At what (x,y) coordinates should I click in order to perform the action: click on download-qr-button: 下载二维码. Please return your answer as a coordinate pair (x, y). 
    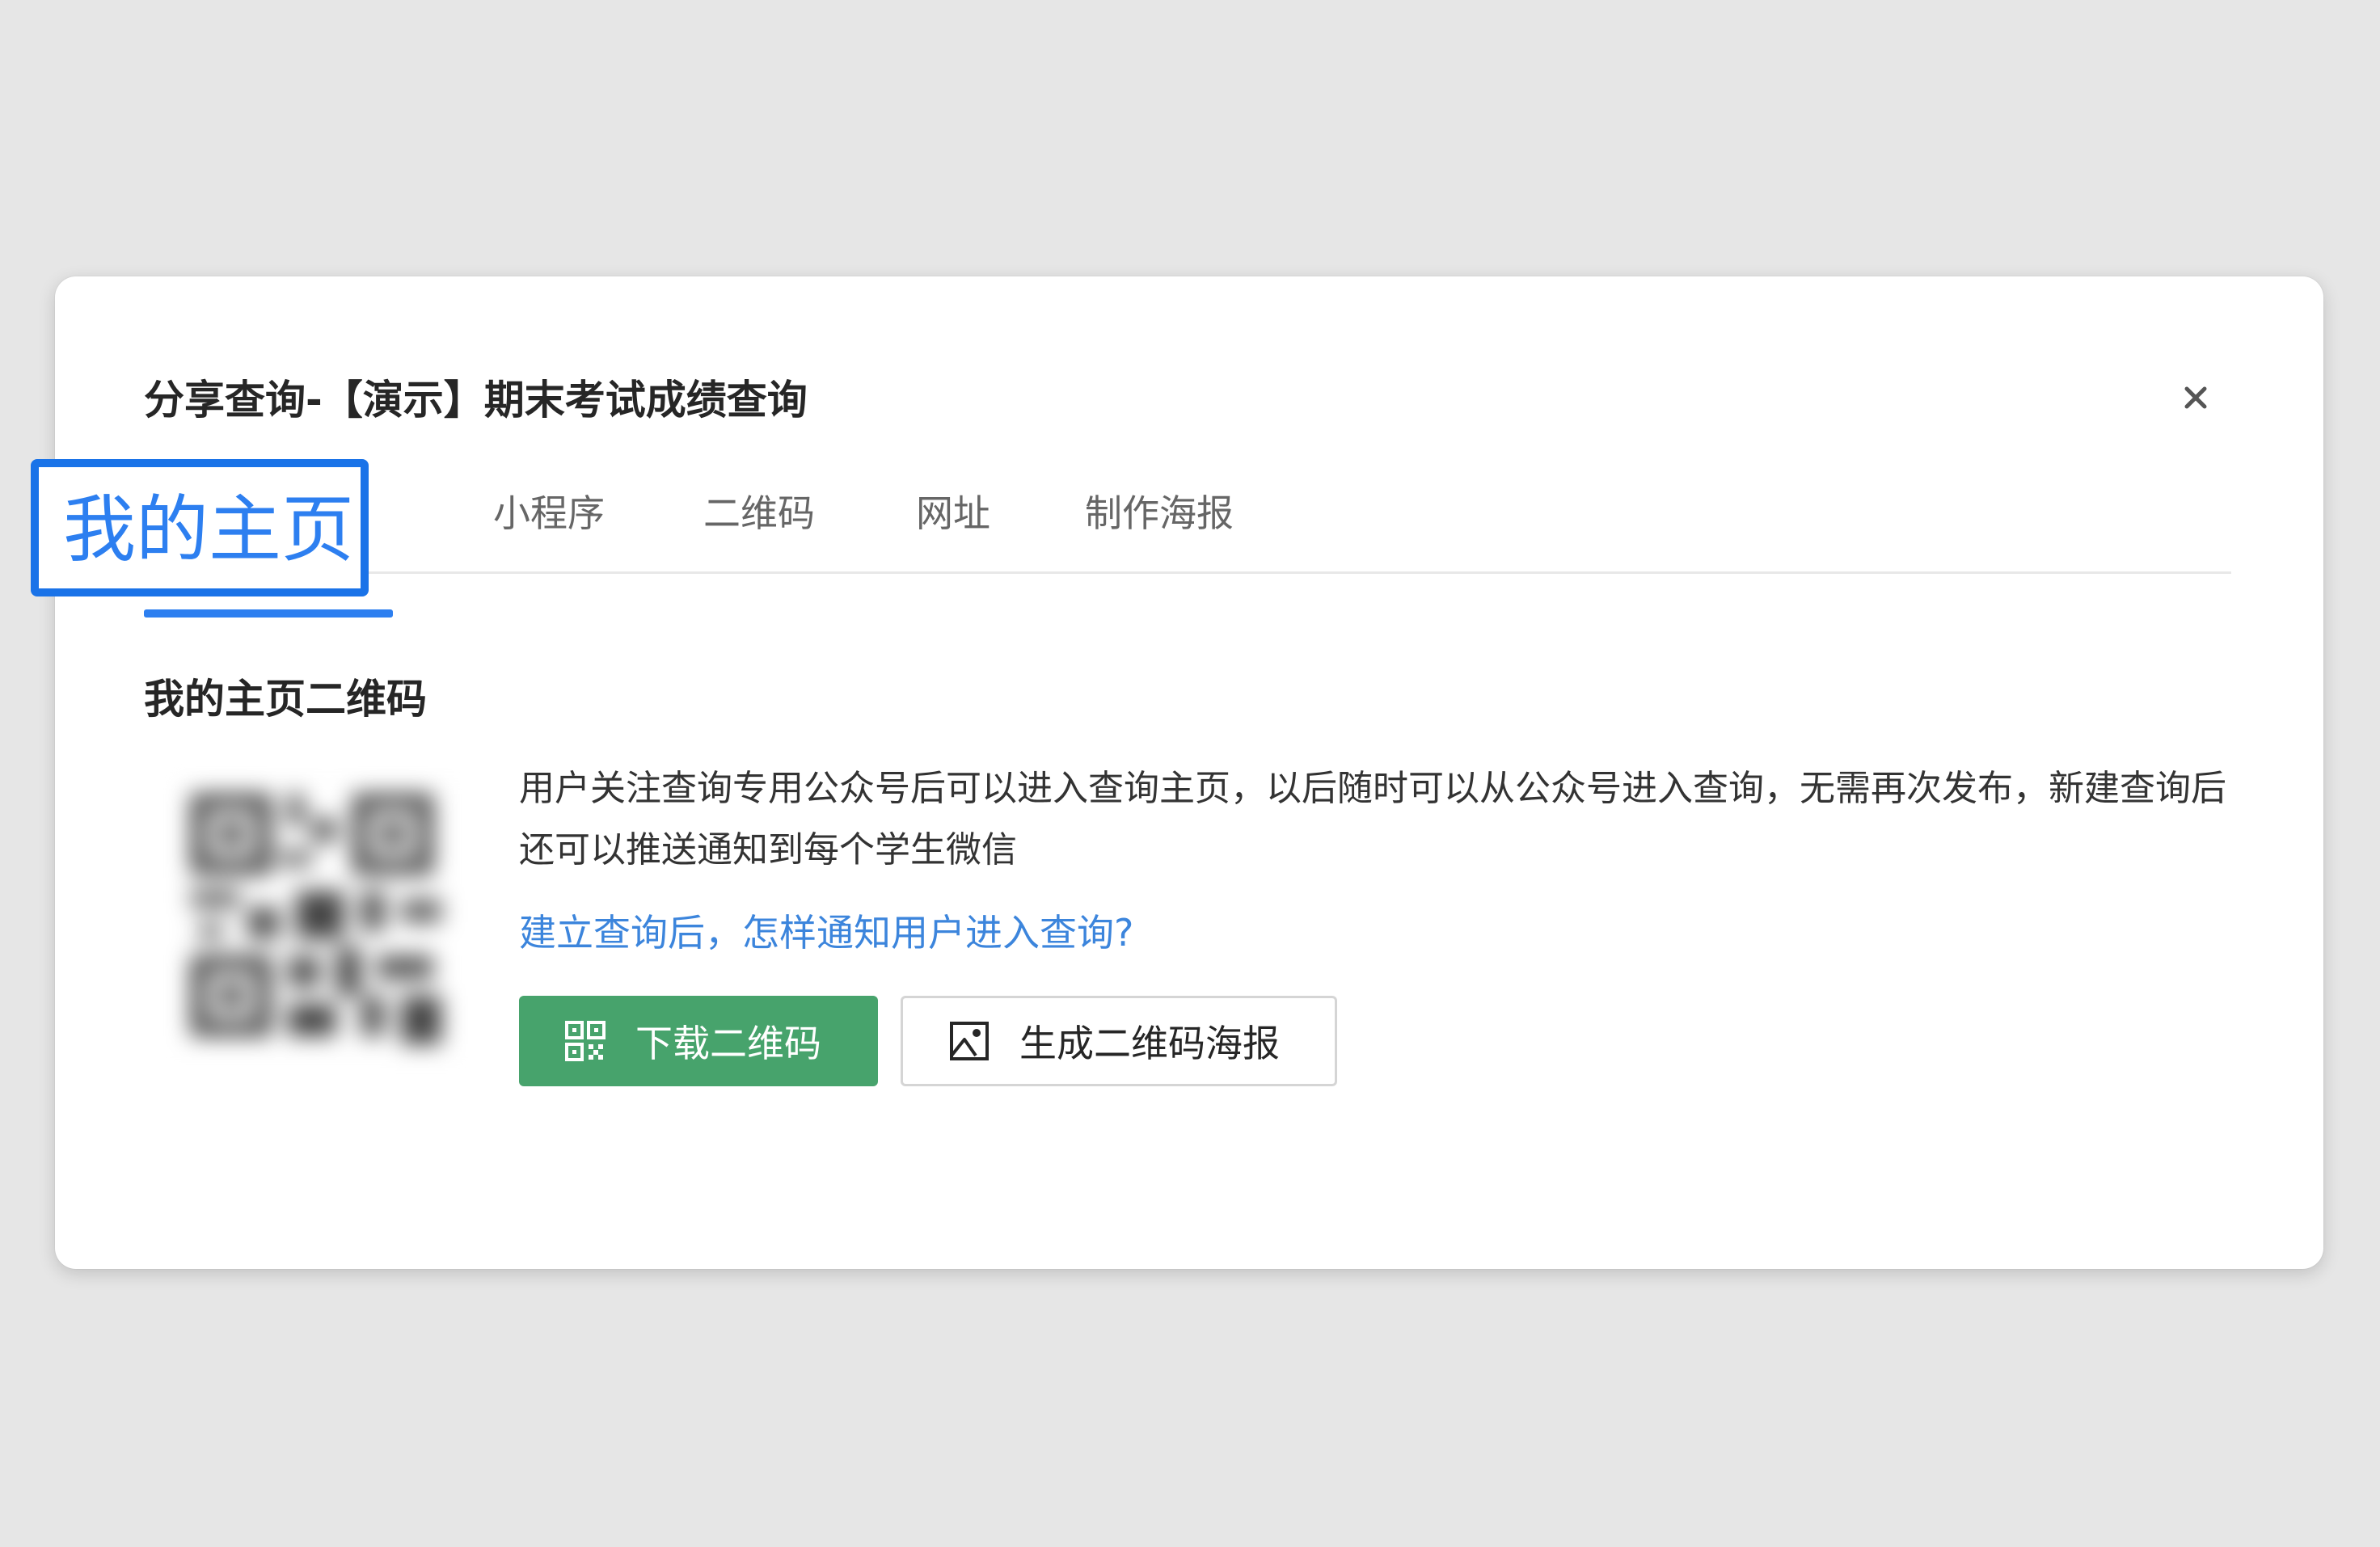
    Looking at the image, I should click on (698, 1041).